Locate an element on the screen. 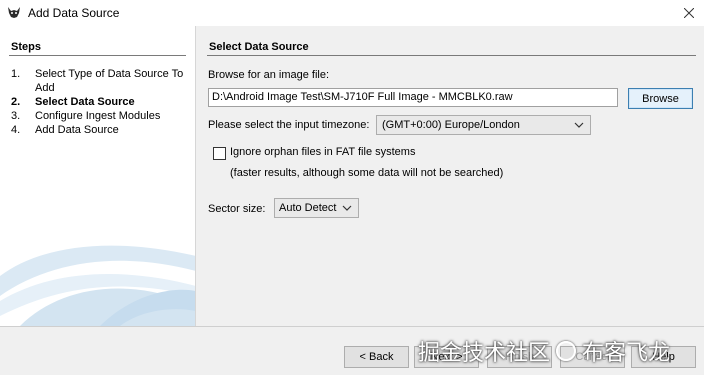 The image size is (704, 375). close-icon is located at coordinates (689, 13).